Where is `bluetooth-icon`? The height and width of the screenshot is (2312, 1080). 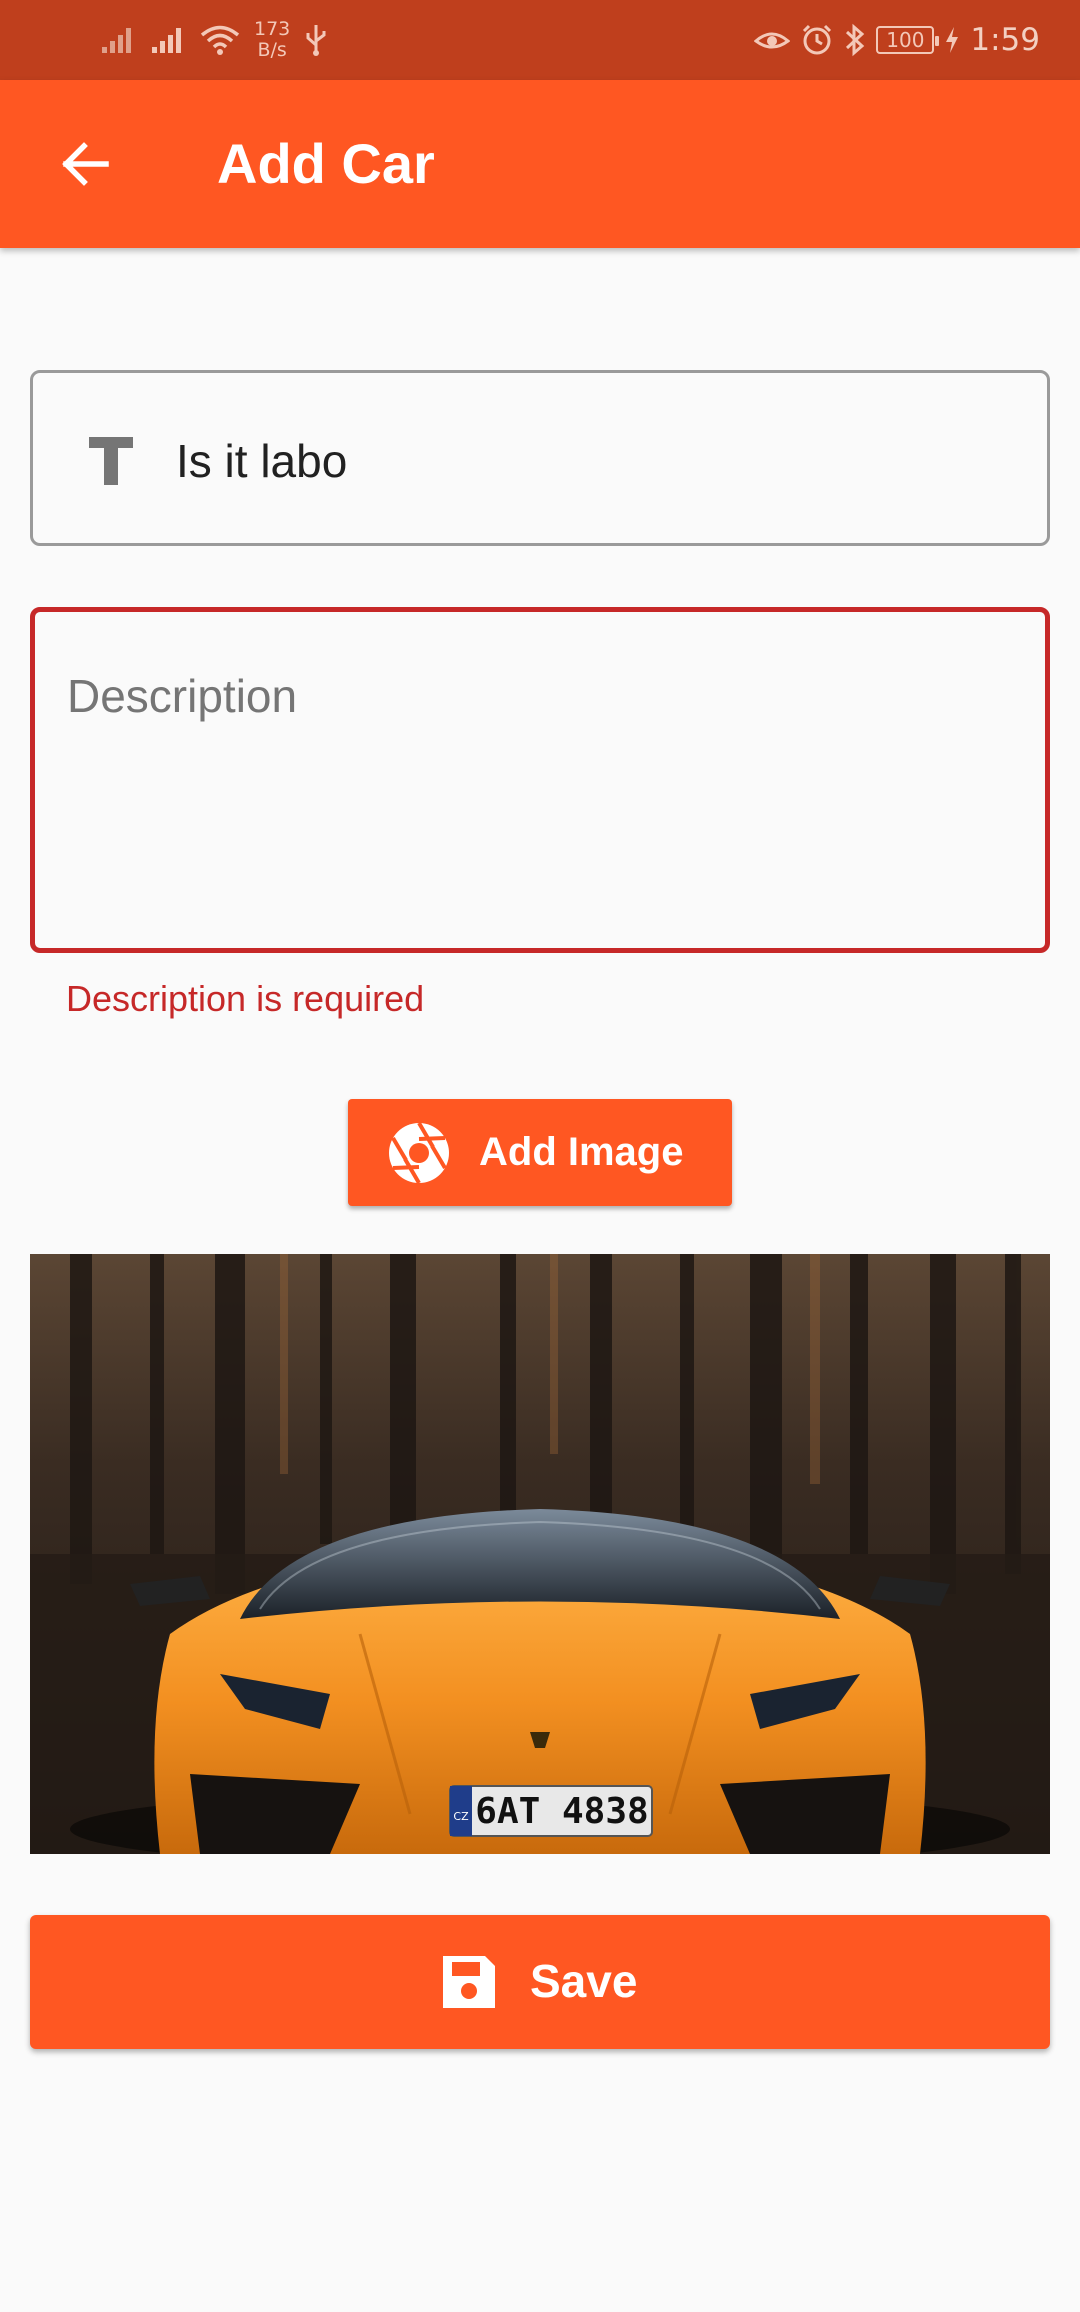
bluetooth-icon is located at coordinates (855, 40).